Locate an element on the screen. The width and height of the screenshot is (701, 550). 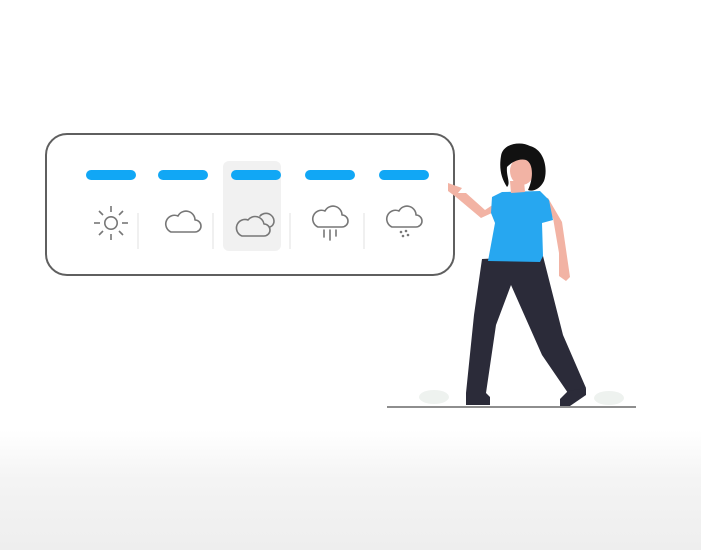
bush-left is located at coordinates (434, 397).